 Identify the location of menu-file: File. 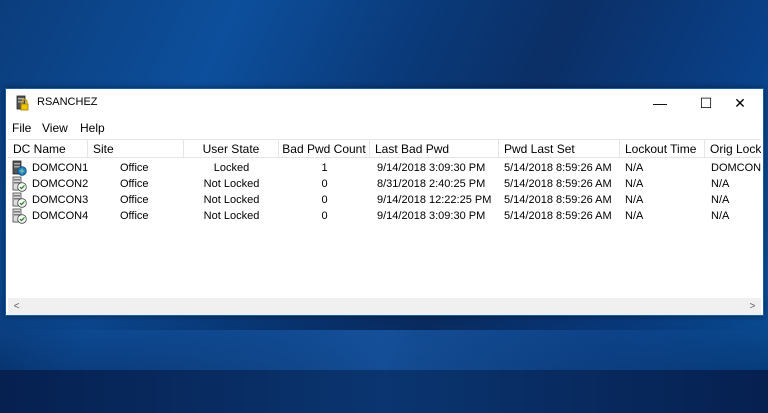
(21, 128).